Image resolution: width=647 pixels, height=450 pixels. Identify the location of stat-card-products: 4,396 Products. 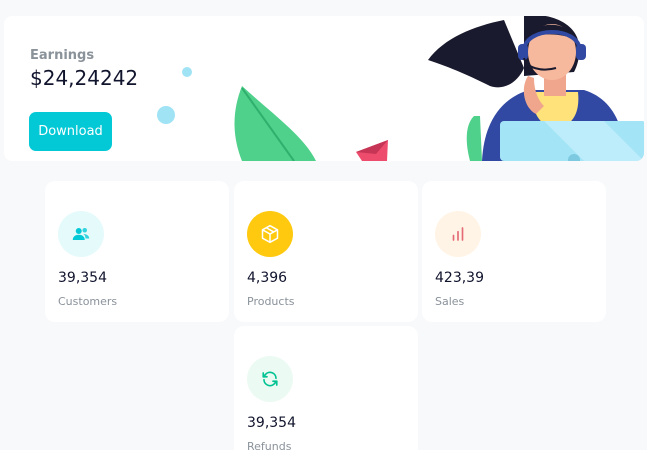
(326, 251).